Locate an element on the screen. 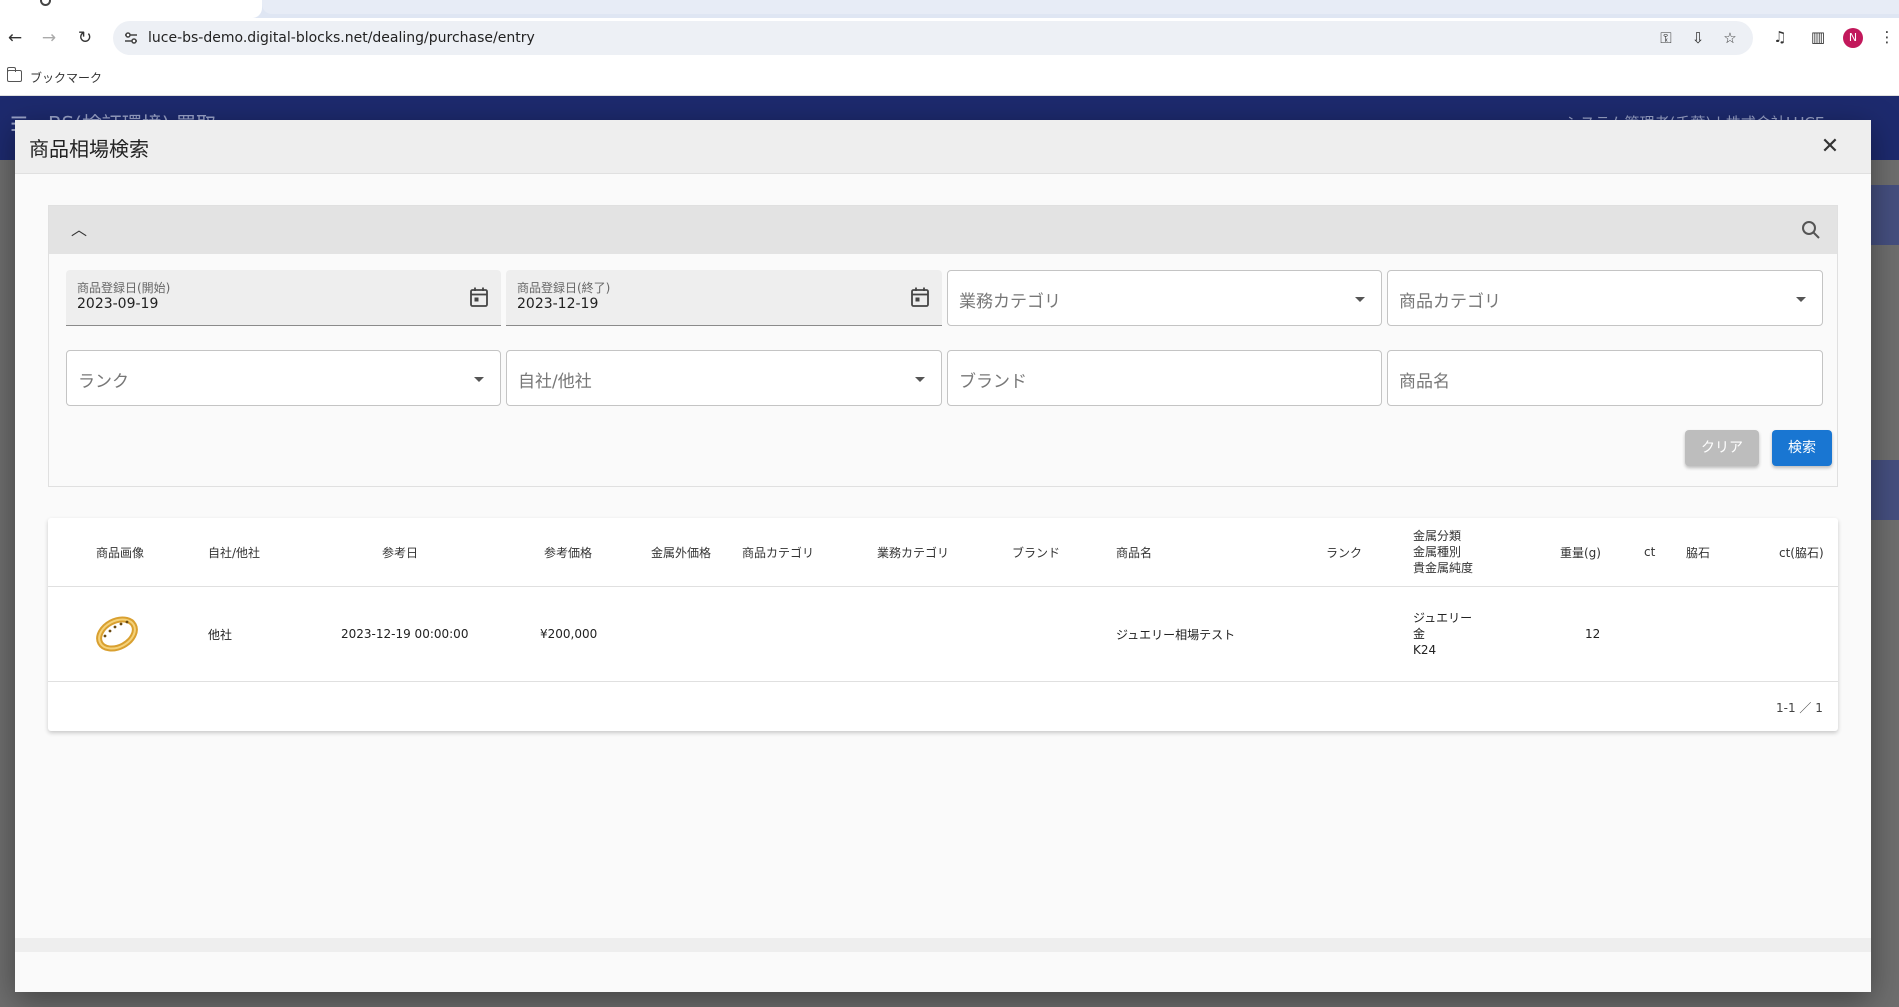  search-icon is located at coordinates (1811, 230).